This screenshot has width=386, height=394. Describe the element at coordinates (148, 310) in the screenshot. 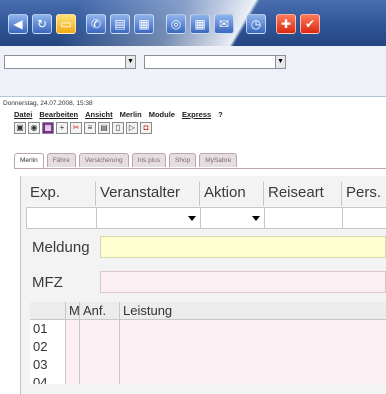

I see `grid-col-leistung: Leistung` at that location.